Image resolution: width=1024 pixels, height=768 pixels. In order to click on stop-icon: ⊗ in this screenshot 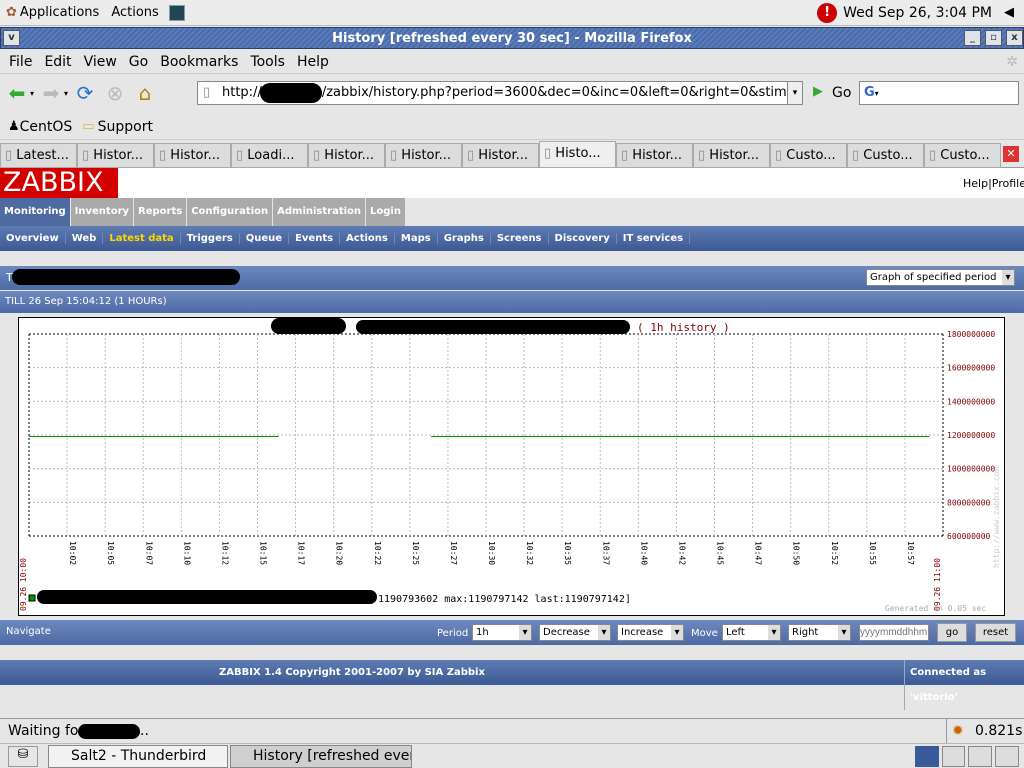, I will do `click(115, 93)`.